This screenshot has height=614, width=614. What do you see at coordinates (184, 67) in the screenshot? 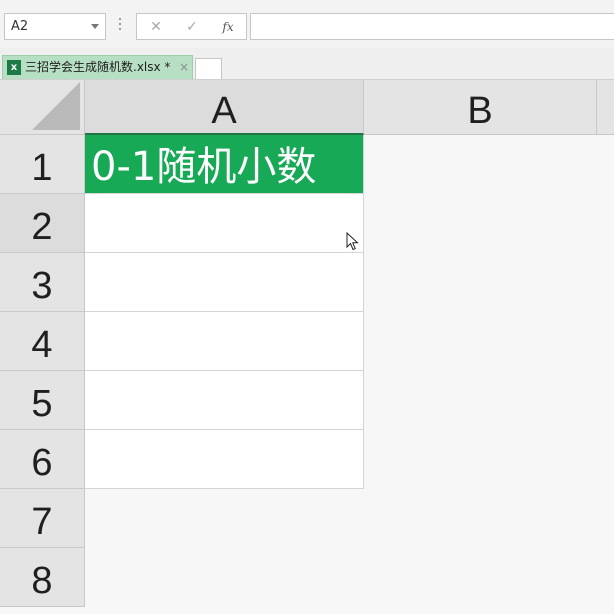
I see `close-icon: ×` at bounding box center [184, 67].